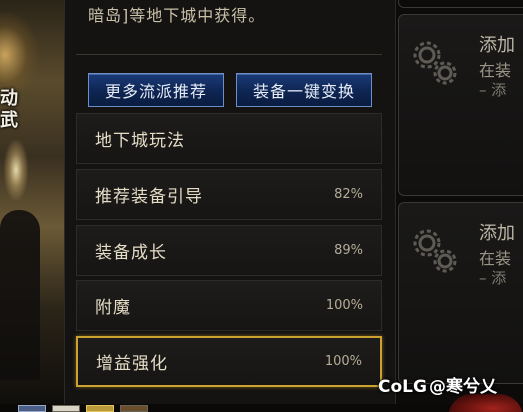 Image resolution: width=523 pixels, height=412 pixels. I want to click on scene-text-2: 武, so click(9, 120).